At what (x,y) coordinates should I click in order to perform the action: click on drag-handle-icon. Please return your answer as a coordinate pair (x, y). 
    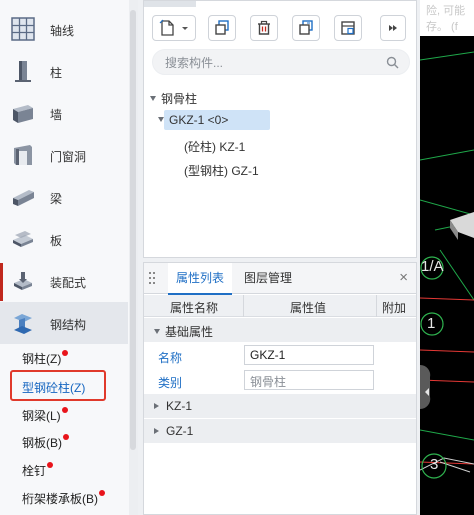
    Looking at the image, I should click on (153, 279).